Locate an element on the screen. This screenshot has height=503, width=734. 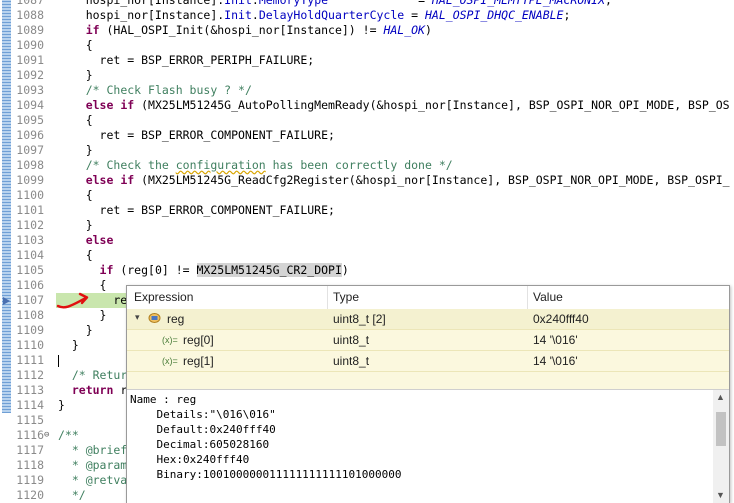
line-number: 1099 is located at coordinates (30, 180).